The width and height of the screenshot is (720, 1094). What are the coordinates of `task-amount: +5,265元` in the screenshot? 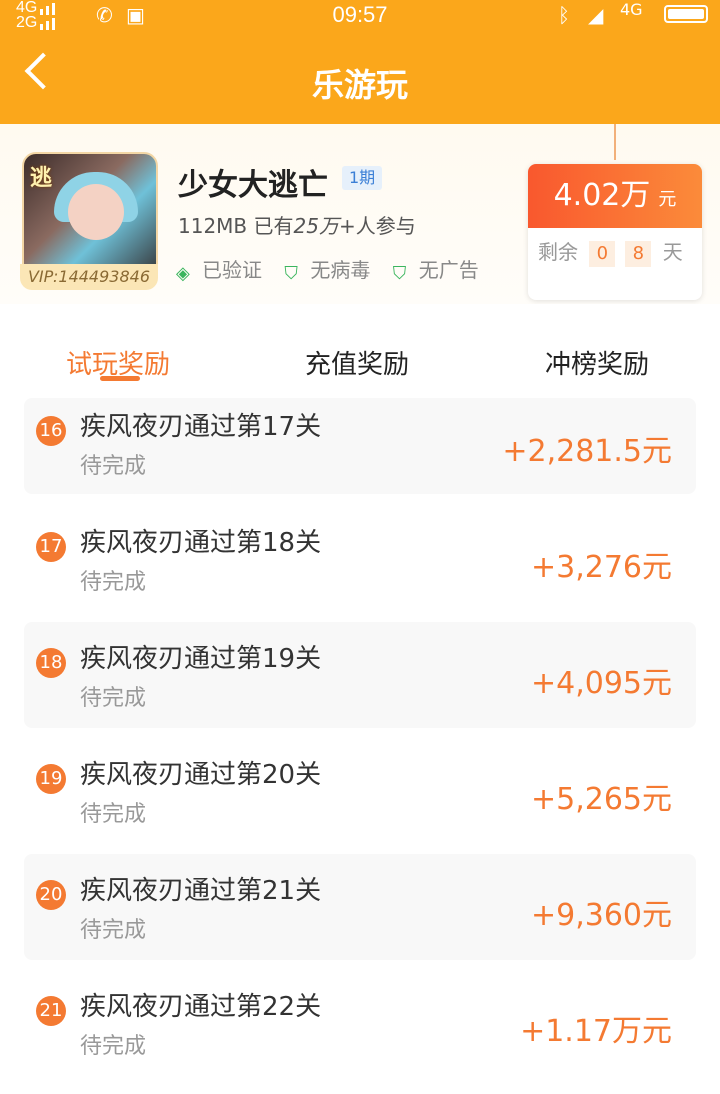 It's located at (601, 799).